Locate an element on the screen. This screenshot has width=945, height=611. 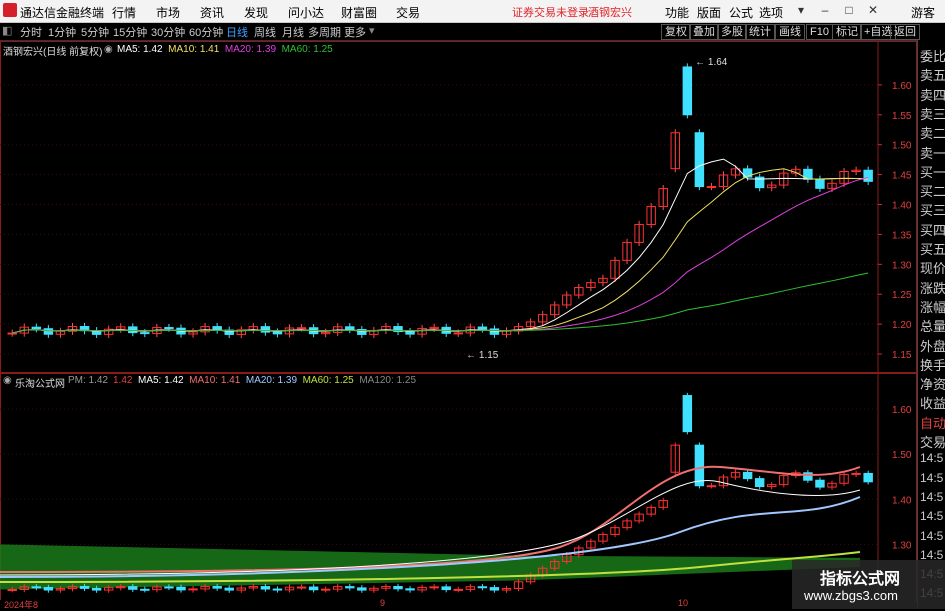
minimize-icon: – is located at coordinates (825, 10).